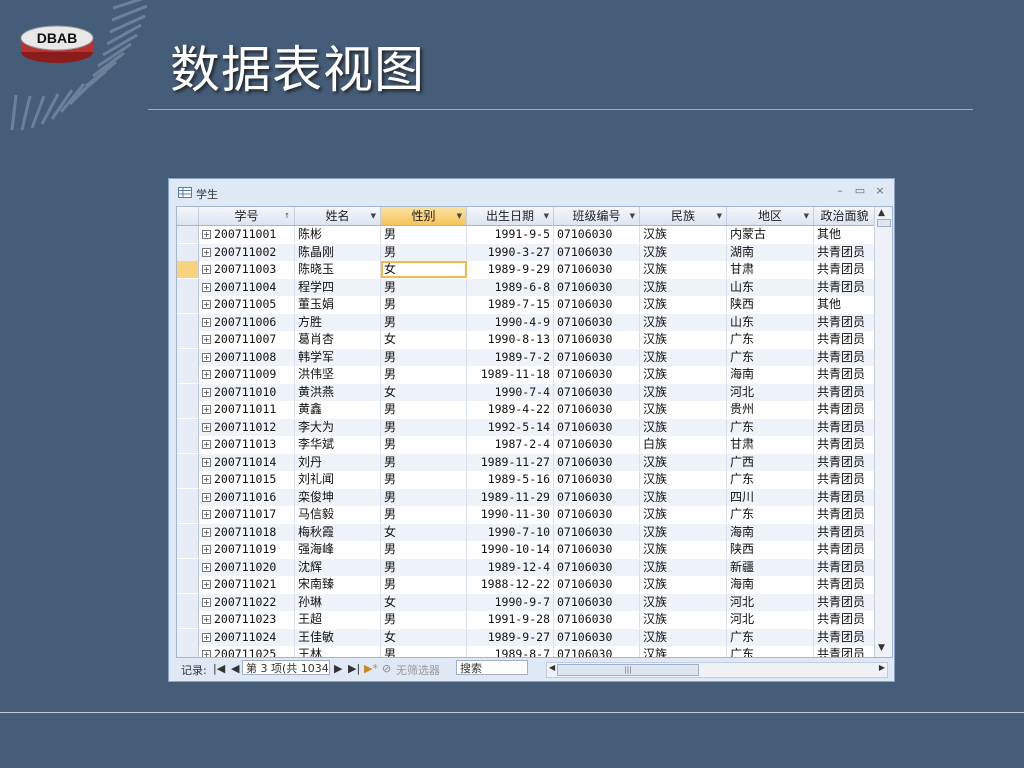 The height and width of the screenshot is (768, 1024). What do you see at coordinates (534, 497) in the screenshot?
I see `table-row: 200711016 栾俊坤男 1989-11-29 07106030 汉族 四川 共青团员 +` at bounding box center [534, 497].